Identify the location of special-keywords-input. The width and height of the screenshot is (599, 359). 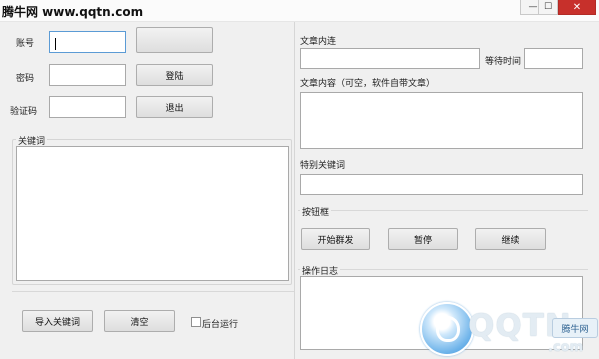
(441, 184).